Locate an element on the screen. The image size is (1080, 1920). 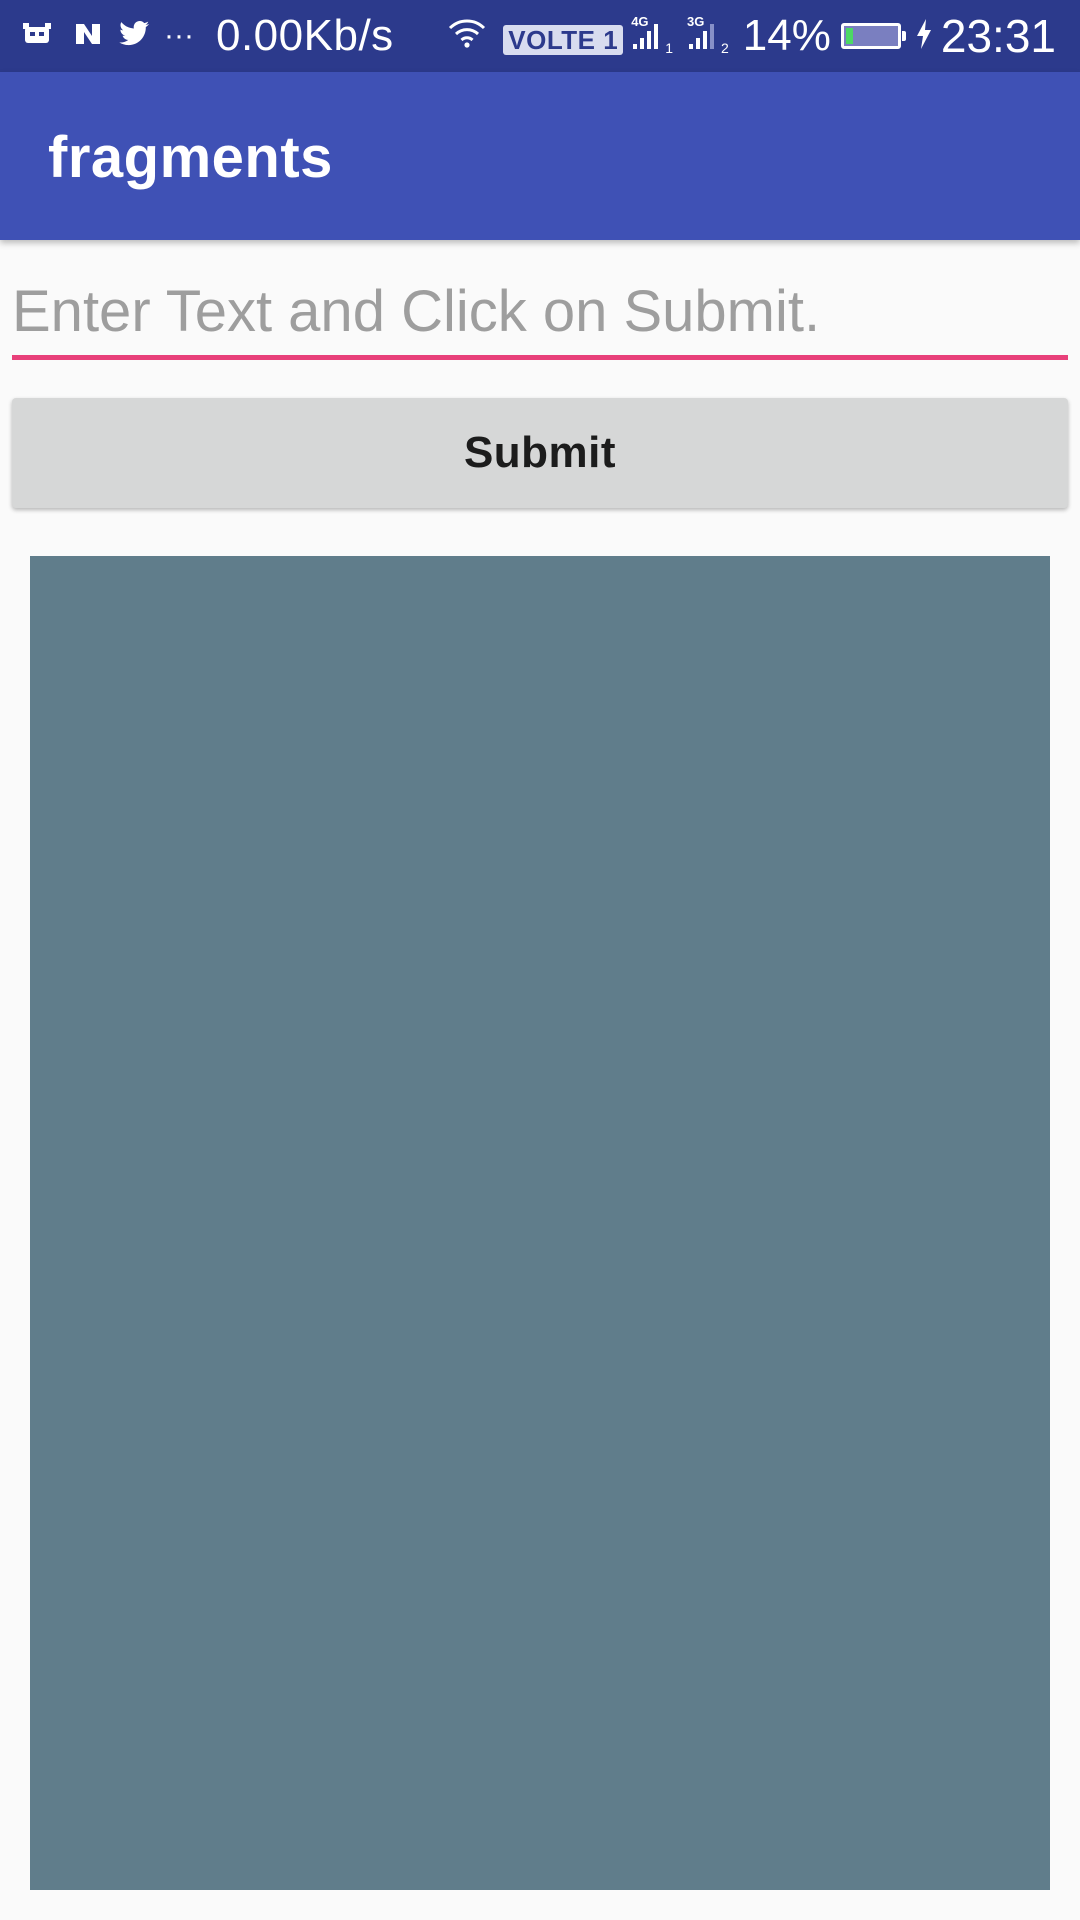
status-bar-right: VOLTE 1 4G 1 3G 2 14% 23:31 is located at coordinates (751, 36).